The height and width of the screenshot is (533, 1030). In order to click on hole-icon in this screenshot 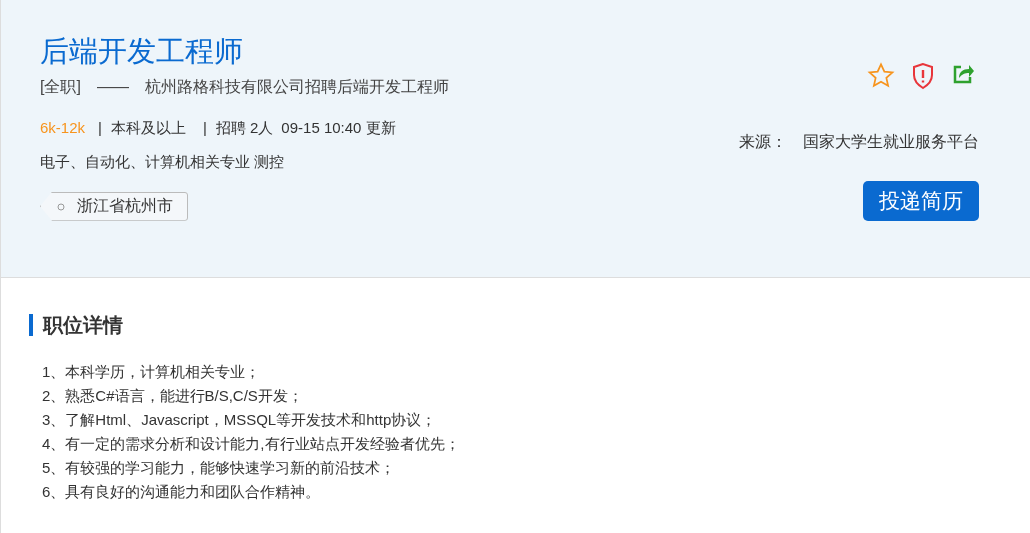, I will do `click(61, 206)`.